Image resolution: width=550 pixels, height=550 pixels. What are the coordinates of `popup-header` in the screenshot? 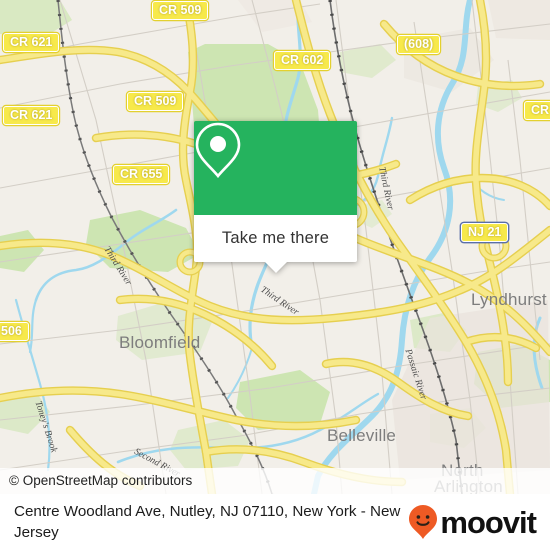 It's located at (275, 168).